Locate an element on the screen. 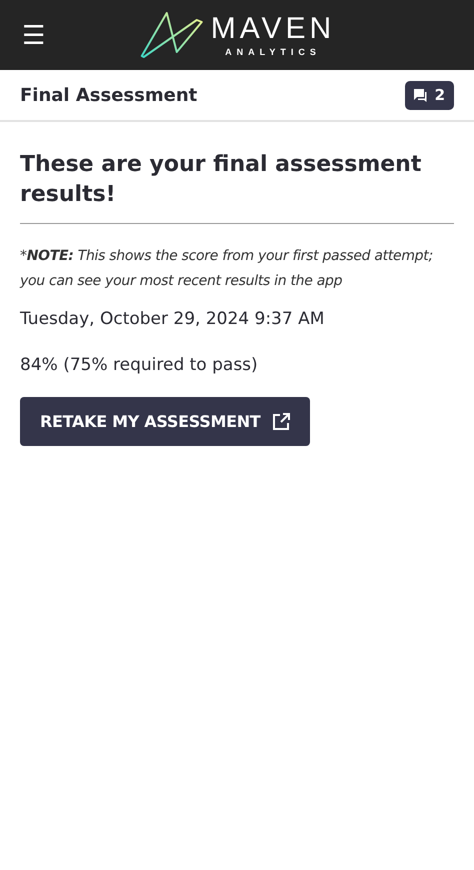 The height and width of the screenshot is (870, 474). comments-button: 2 is located at coordinates (429, 95).